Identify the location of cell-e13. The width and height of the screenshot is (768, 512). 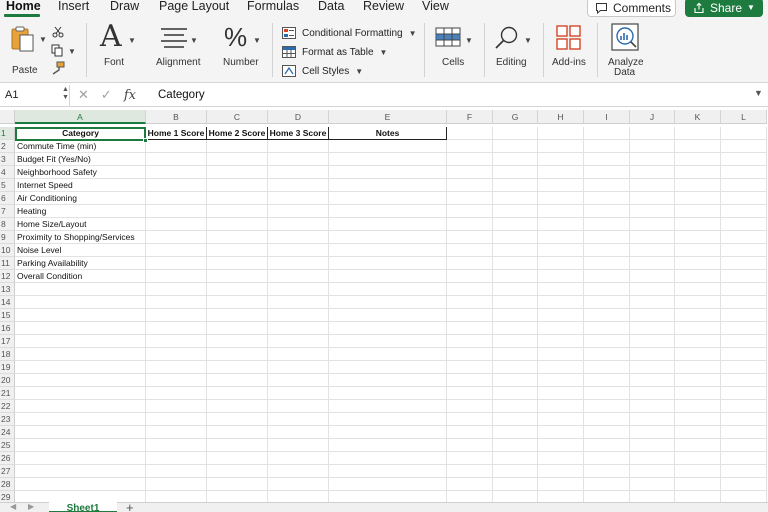
(388, 289).